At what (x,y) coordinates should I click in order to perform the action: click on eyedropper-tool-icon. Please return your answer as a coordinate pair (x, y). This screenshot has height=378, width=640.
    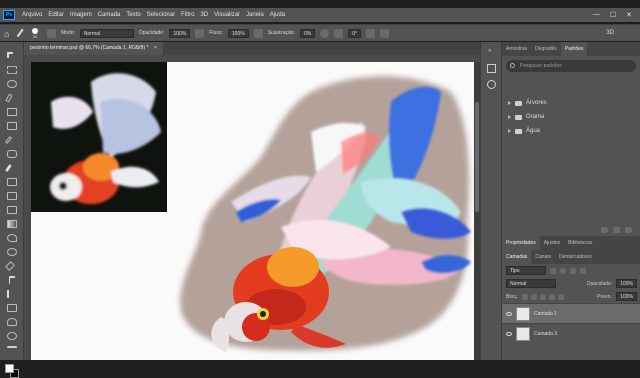
    Looking at the image, I should click on (8, 140).